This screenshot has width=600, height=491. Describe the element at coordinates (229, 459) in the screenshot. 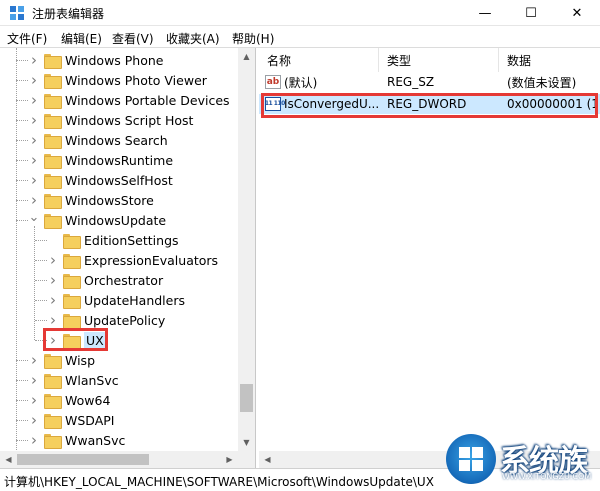

I see `scroll-right-arrow-icon: ▶` at that location.